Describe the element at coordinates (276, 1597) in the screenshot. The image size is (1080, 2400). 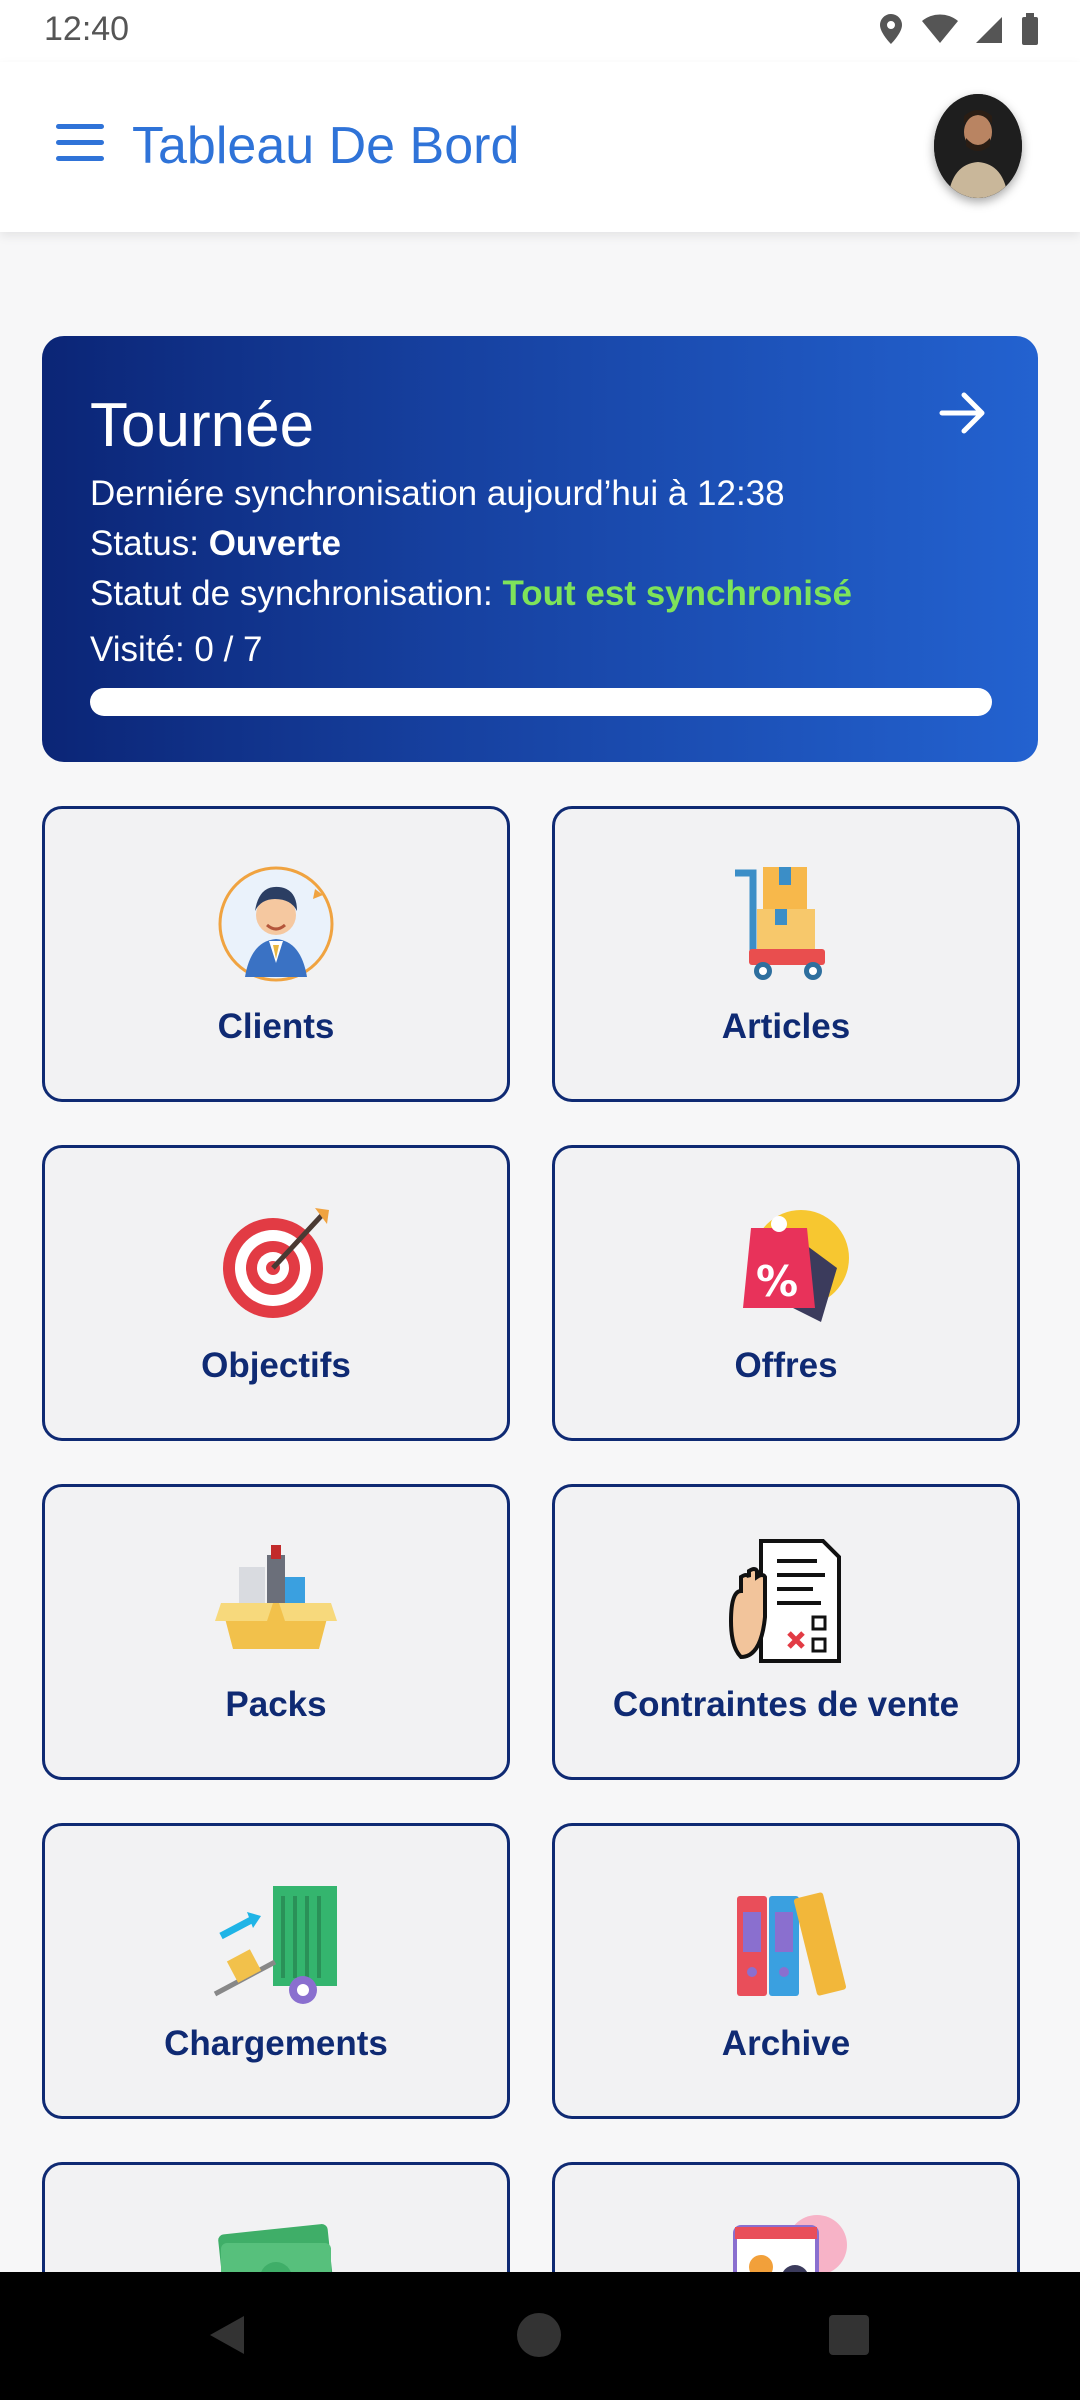
I see `box-bottles-icon` at that location.